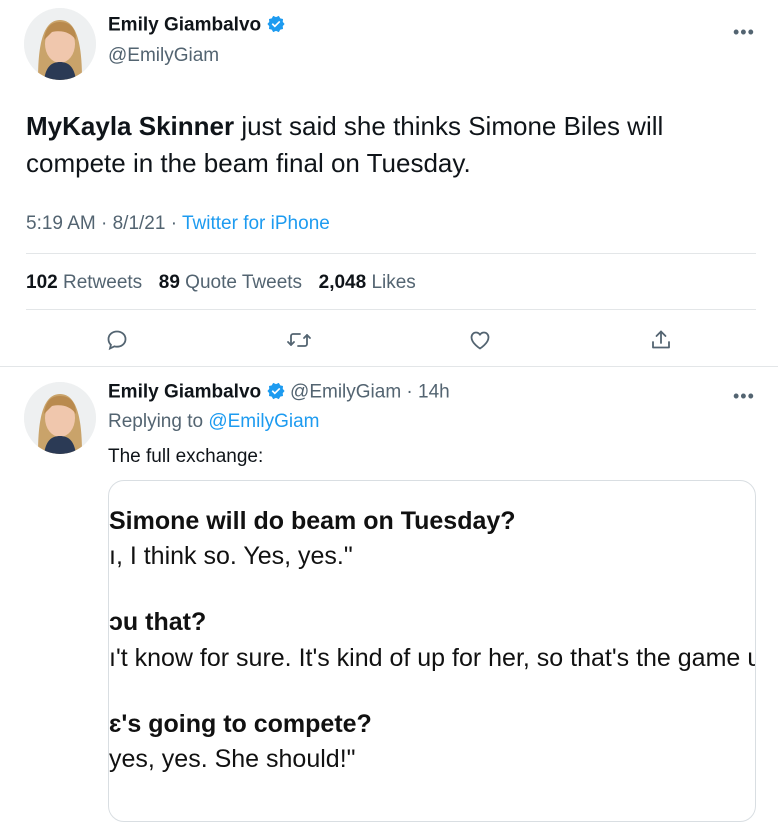 This screenshot has height=822, width=778. I want to click on tweet-author: Emily Giambalvo, so click(197, 26).